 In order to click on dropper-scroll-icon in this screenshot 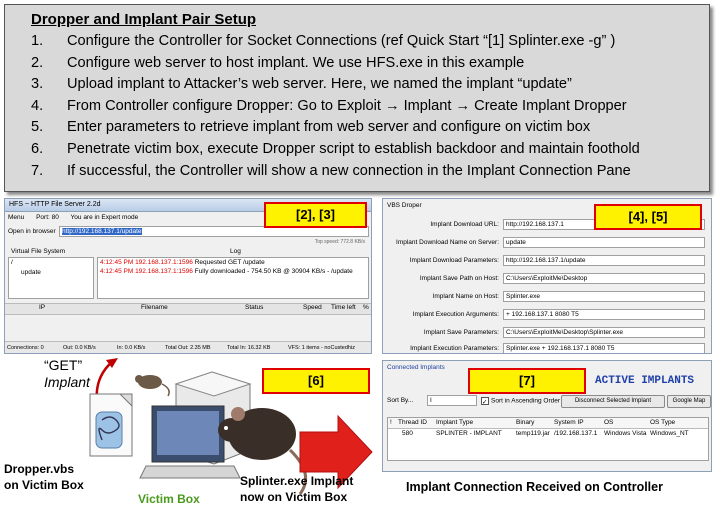, I will do `click(111, 425)`.